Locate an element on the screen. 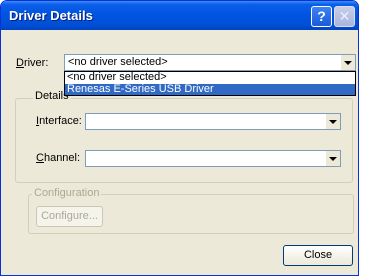 Image resolution: width=370 pixels, height=278 pixels. window-title: Driver Details is located at coordinates (51, 15).